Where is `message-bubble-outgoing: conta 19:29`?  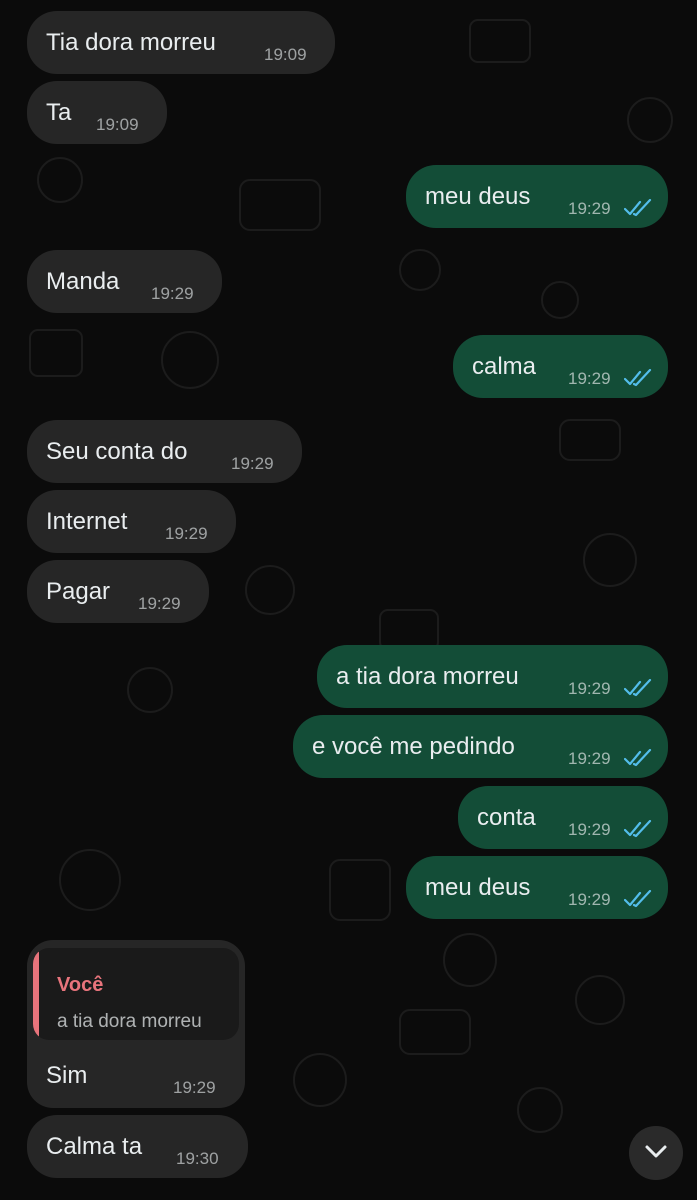 message-bubble-outgoing: conta 19:29 is located at coordinates (563, 817).